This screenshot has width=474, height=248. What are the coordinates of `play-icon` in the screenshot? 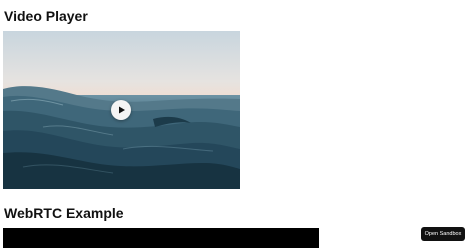 It's located at (122, 110).